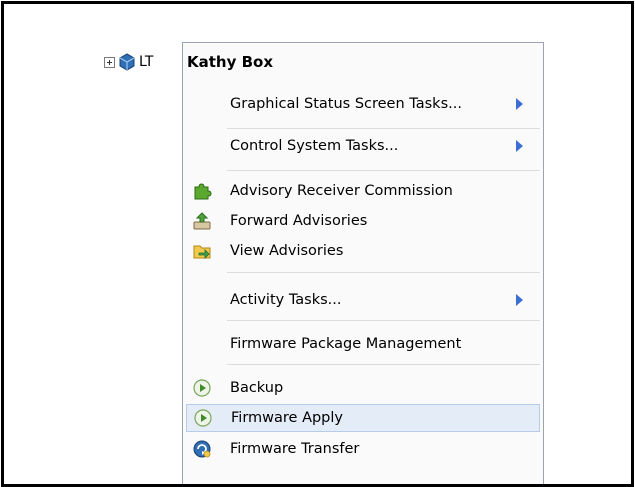  What do you see at coordinates (363, 418) in the screenshot?
I see `menu-item-firmware-apply: Firmware Apply` at bounding box center [363, 418].